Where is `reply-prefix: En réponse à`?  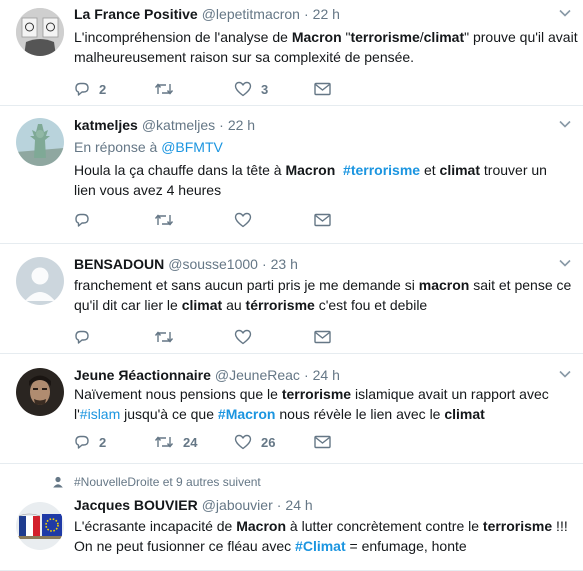 reply-prefix: En réponse à is located at coordinates (116, 147).